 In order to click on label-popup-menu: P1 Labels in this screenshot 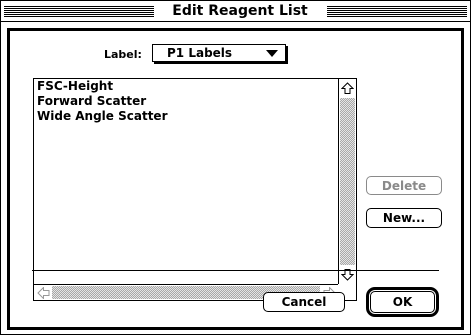, I will do `click(219, 53)`.